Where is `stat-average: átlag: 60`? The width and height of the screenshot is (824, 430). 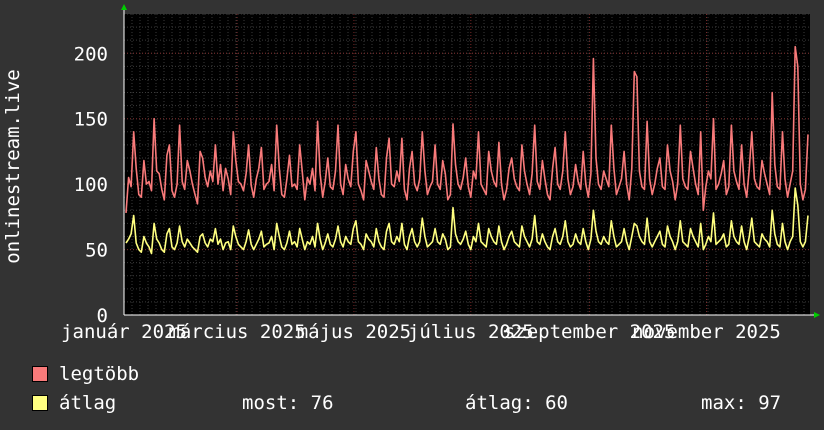 stat-average: átlag: 60 is located at coordinates (516, 403).